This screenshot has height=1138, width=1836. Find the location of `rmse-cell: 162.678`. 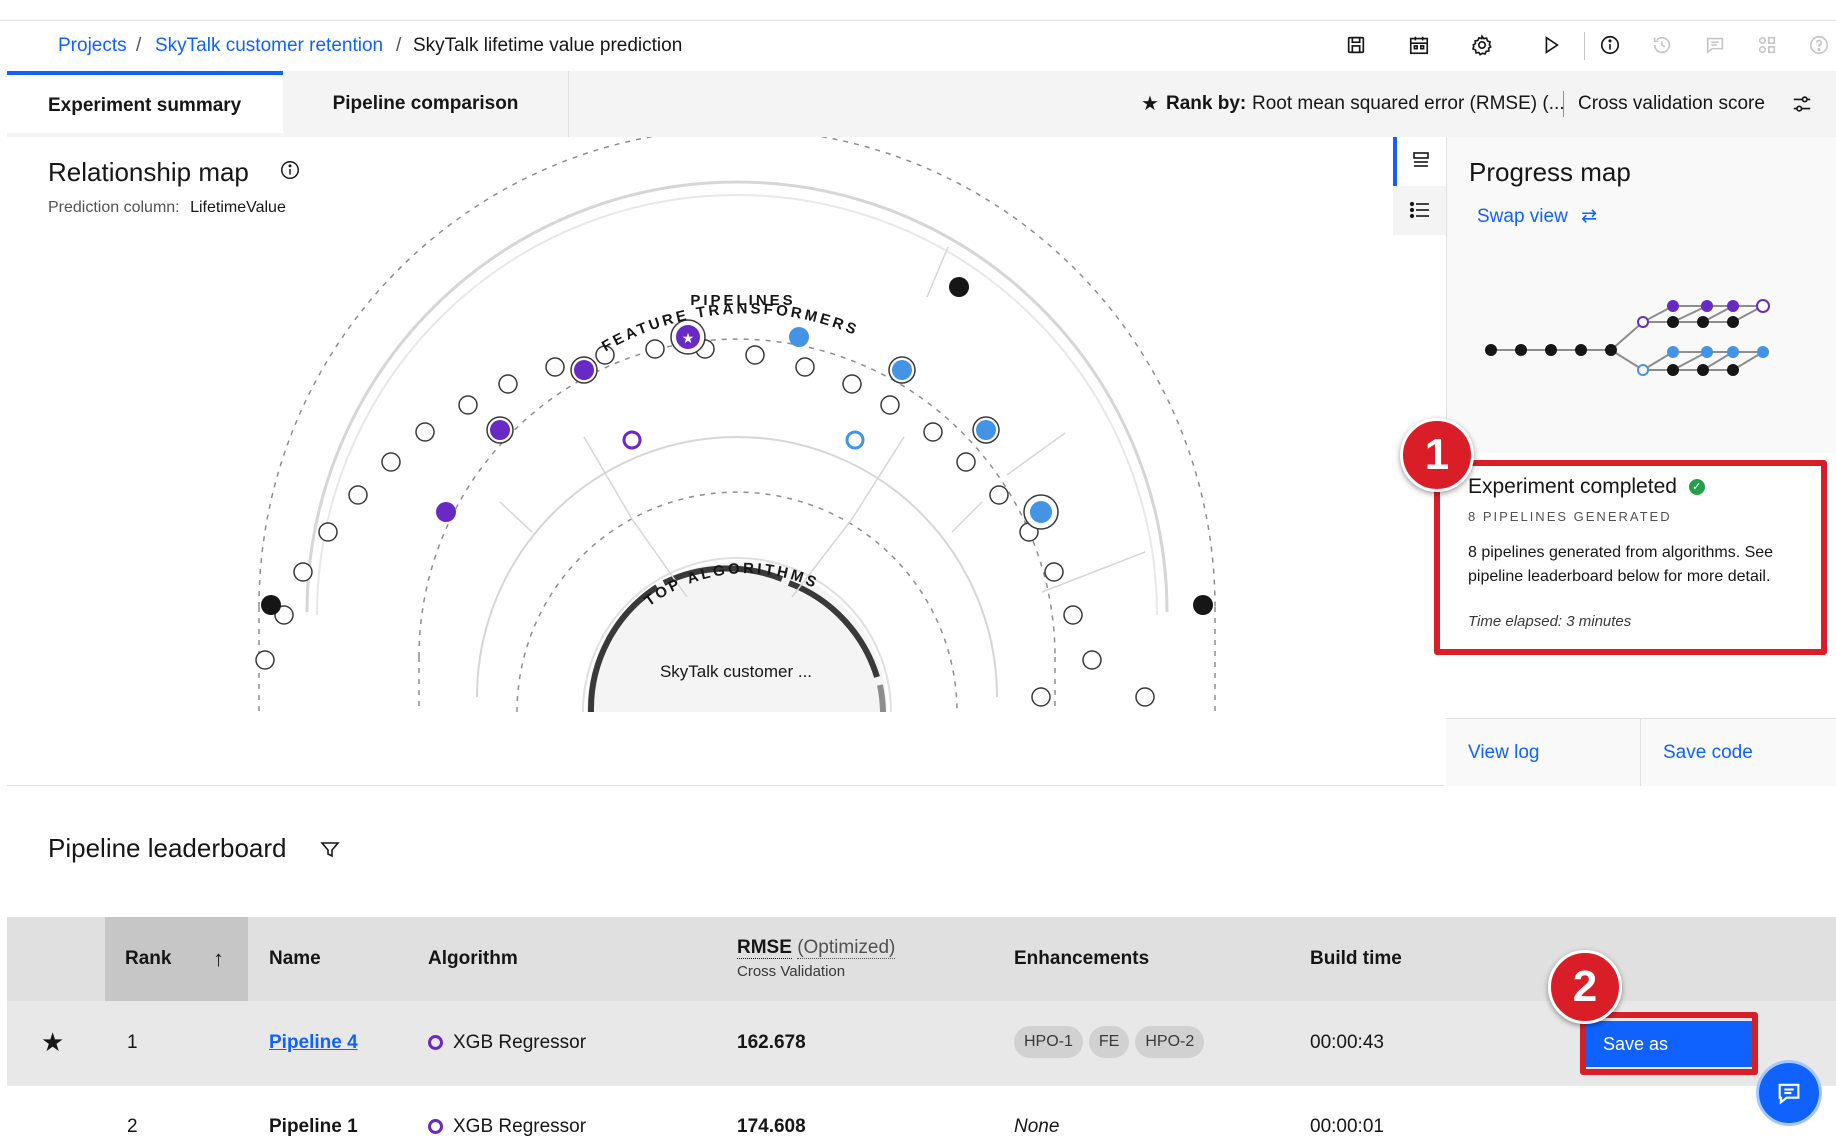

rmse-cell: 162.678 is located at coordinates (771, 1042).